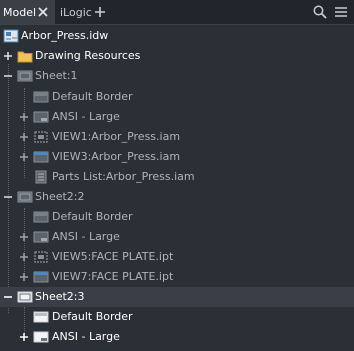 The image size is (354, 351). I want to click on tab-model-label: Model, so click(20, 12).